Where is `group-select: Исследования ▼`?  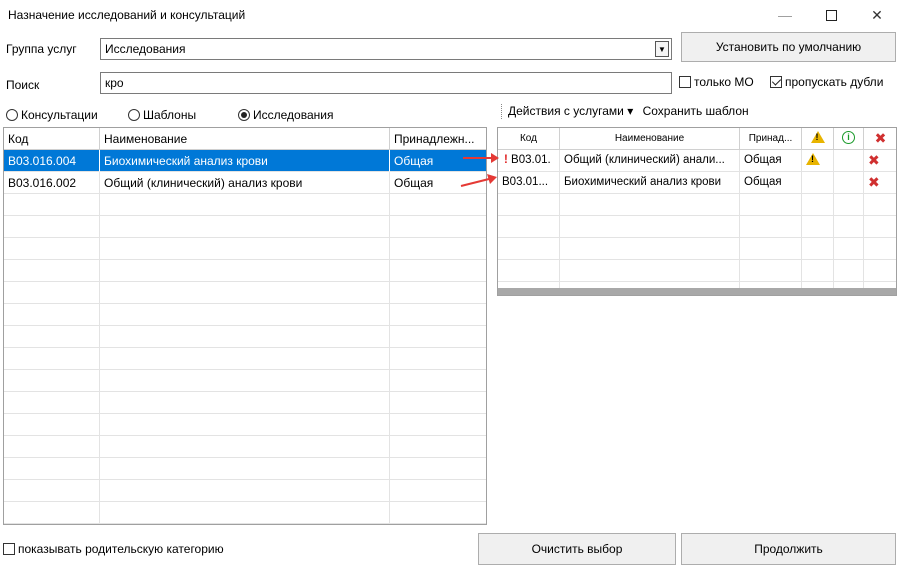
group-select: Исследования ▼ is located at coordinates (386, 49).